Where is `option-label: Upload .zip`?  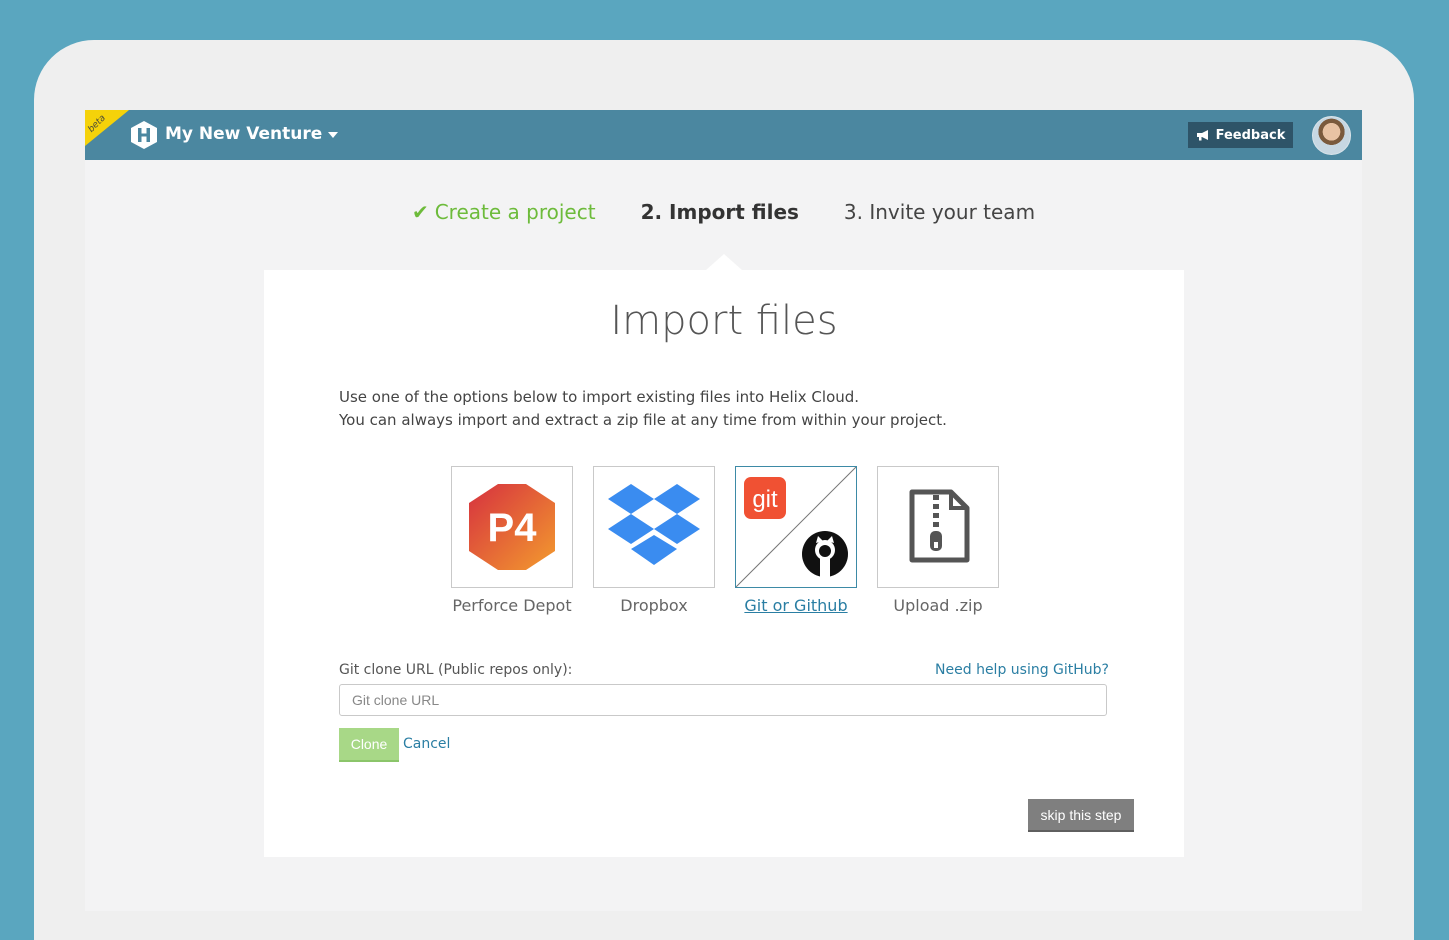
option-label: Upload .zip is located at coordinates (938, 605).